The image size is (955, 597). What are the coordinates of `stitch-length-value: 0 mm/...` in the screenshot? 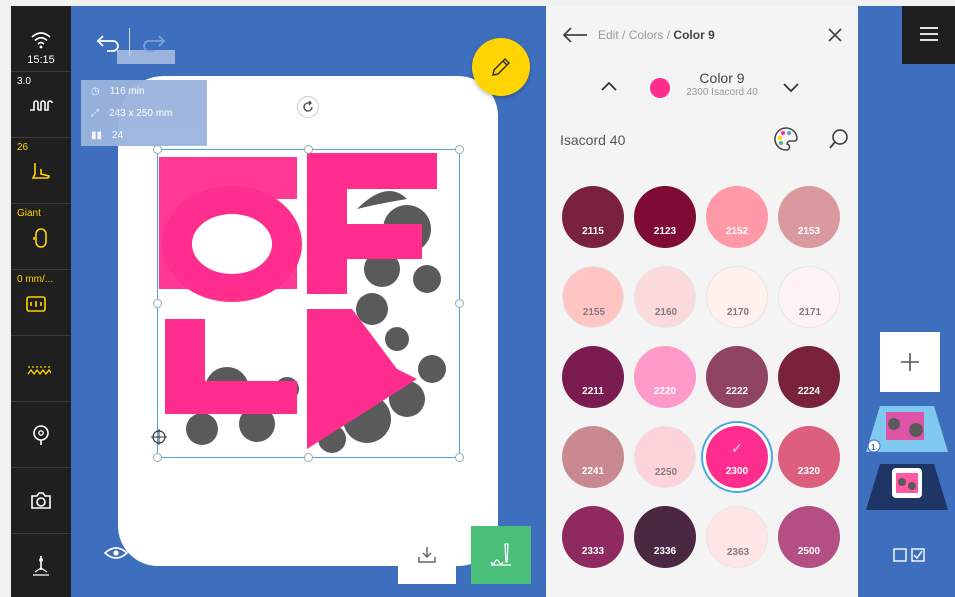 It's located at (35, 279).